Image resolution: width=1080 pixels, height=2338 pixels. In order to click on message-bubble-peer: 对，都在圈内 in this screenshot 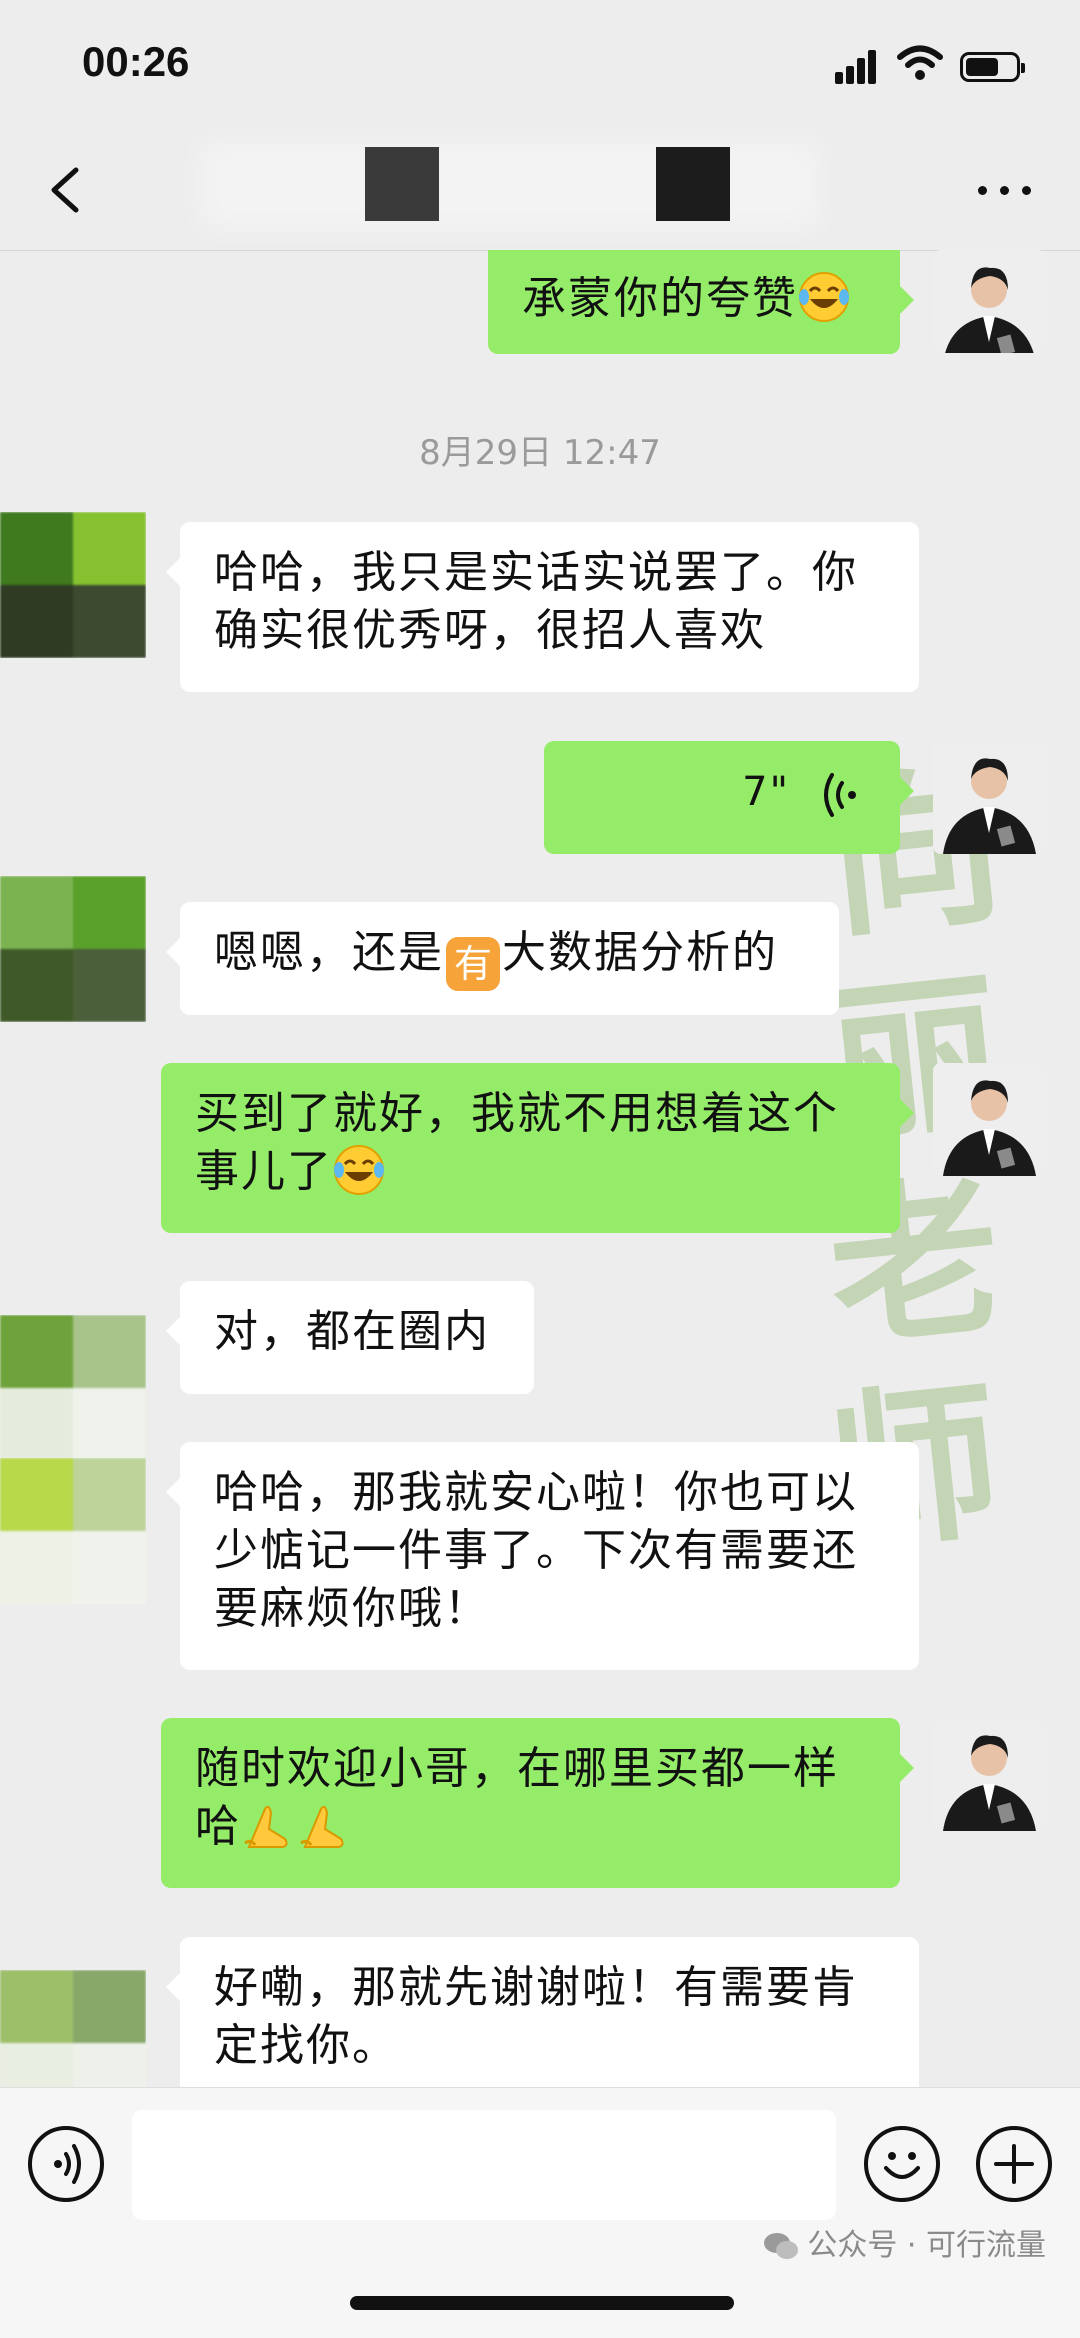, I will do `click(350, 1337)`.